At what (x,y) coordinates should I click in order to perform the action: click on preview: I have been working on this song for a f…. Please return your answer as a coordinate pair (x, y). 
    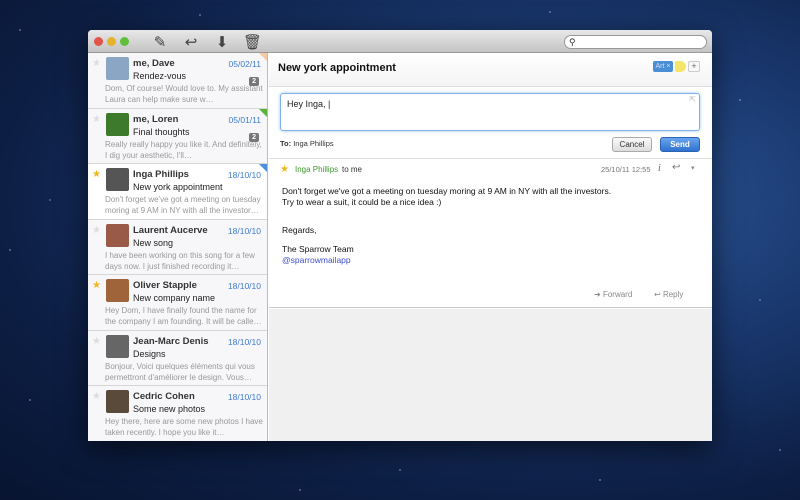
    Looking at the image, I should click on (180, 260).